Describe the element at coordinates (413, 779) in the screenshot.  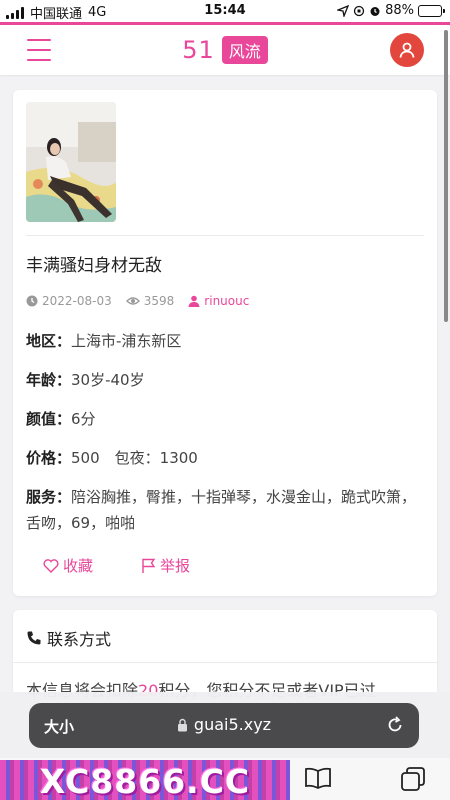
I see `tabs-icon` at that location.